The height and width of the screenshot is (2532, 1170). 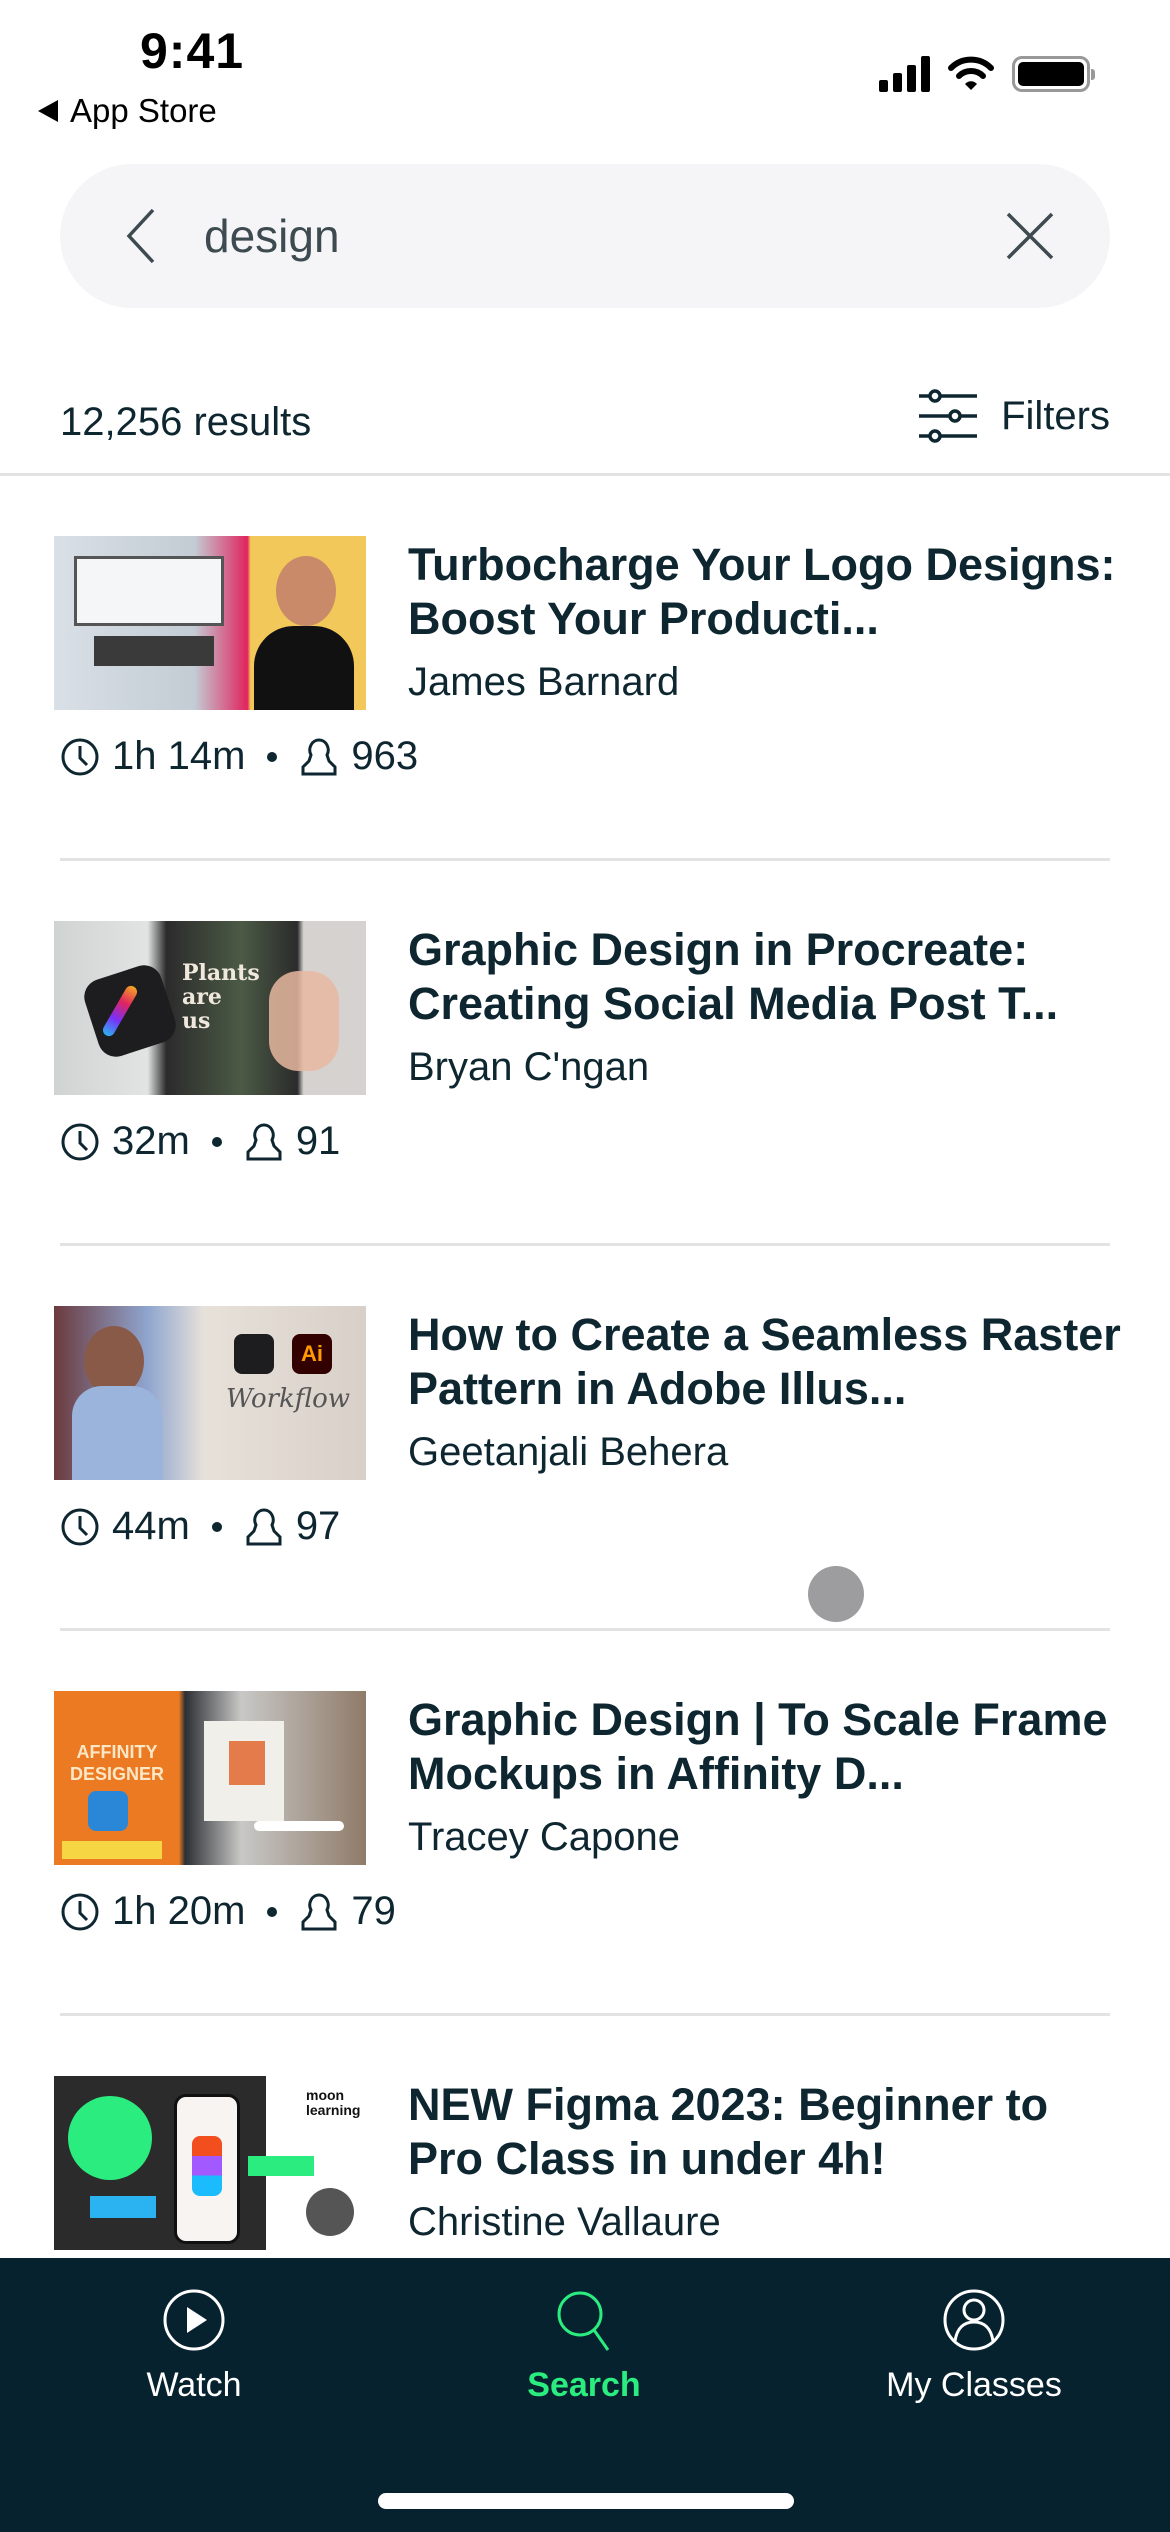 I want to click on search-bar, so click(x=585, y=236).